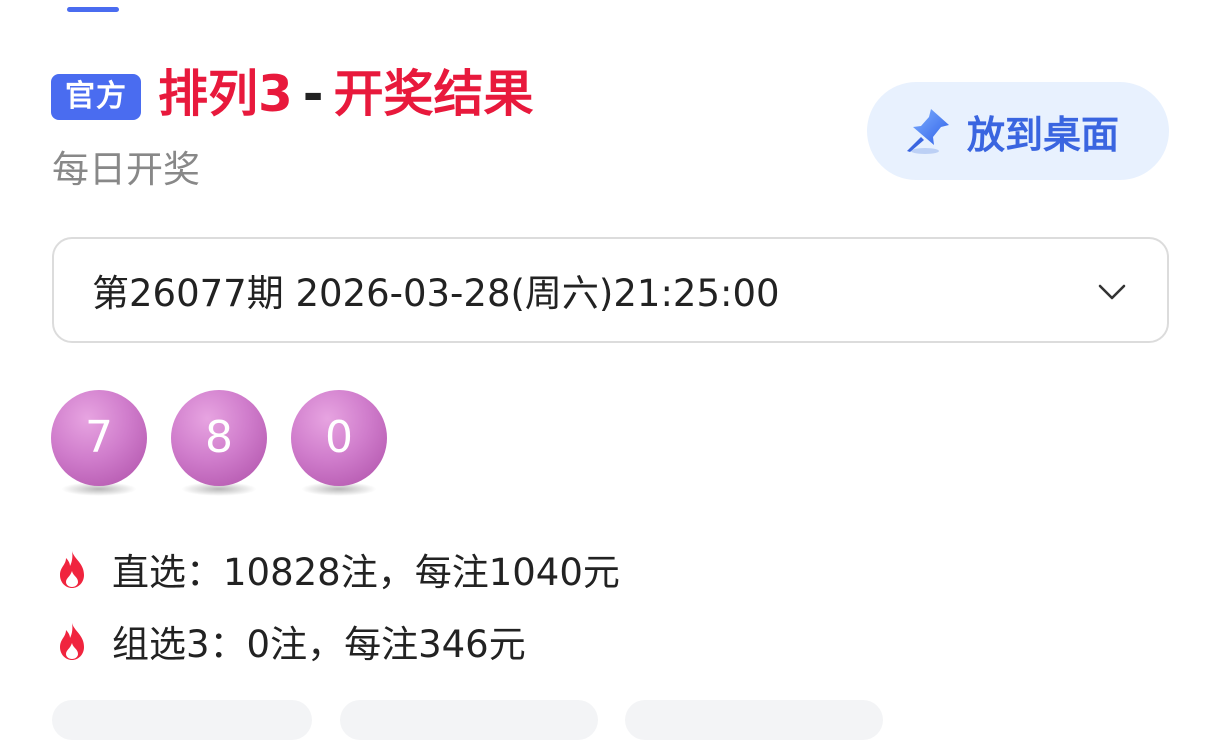 This screenshot has height=740, width=1207. What do you see at coordinates (225, 94) in the screenshot?
I see `title-game: 排列3` at bounding box center [225, 94].